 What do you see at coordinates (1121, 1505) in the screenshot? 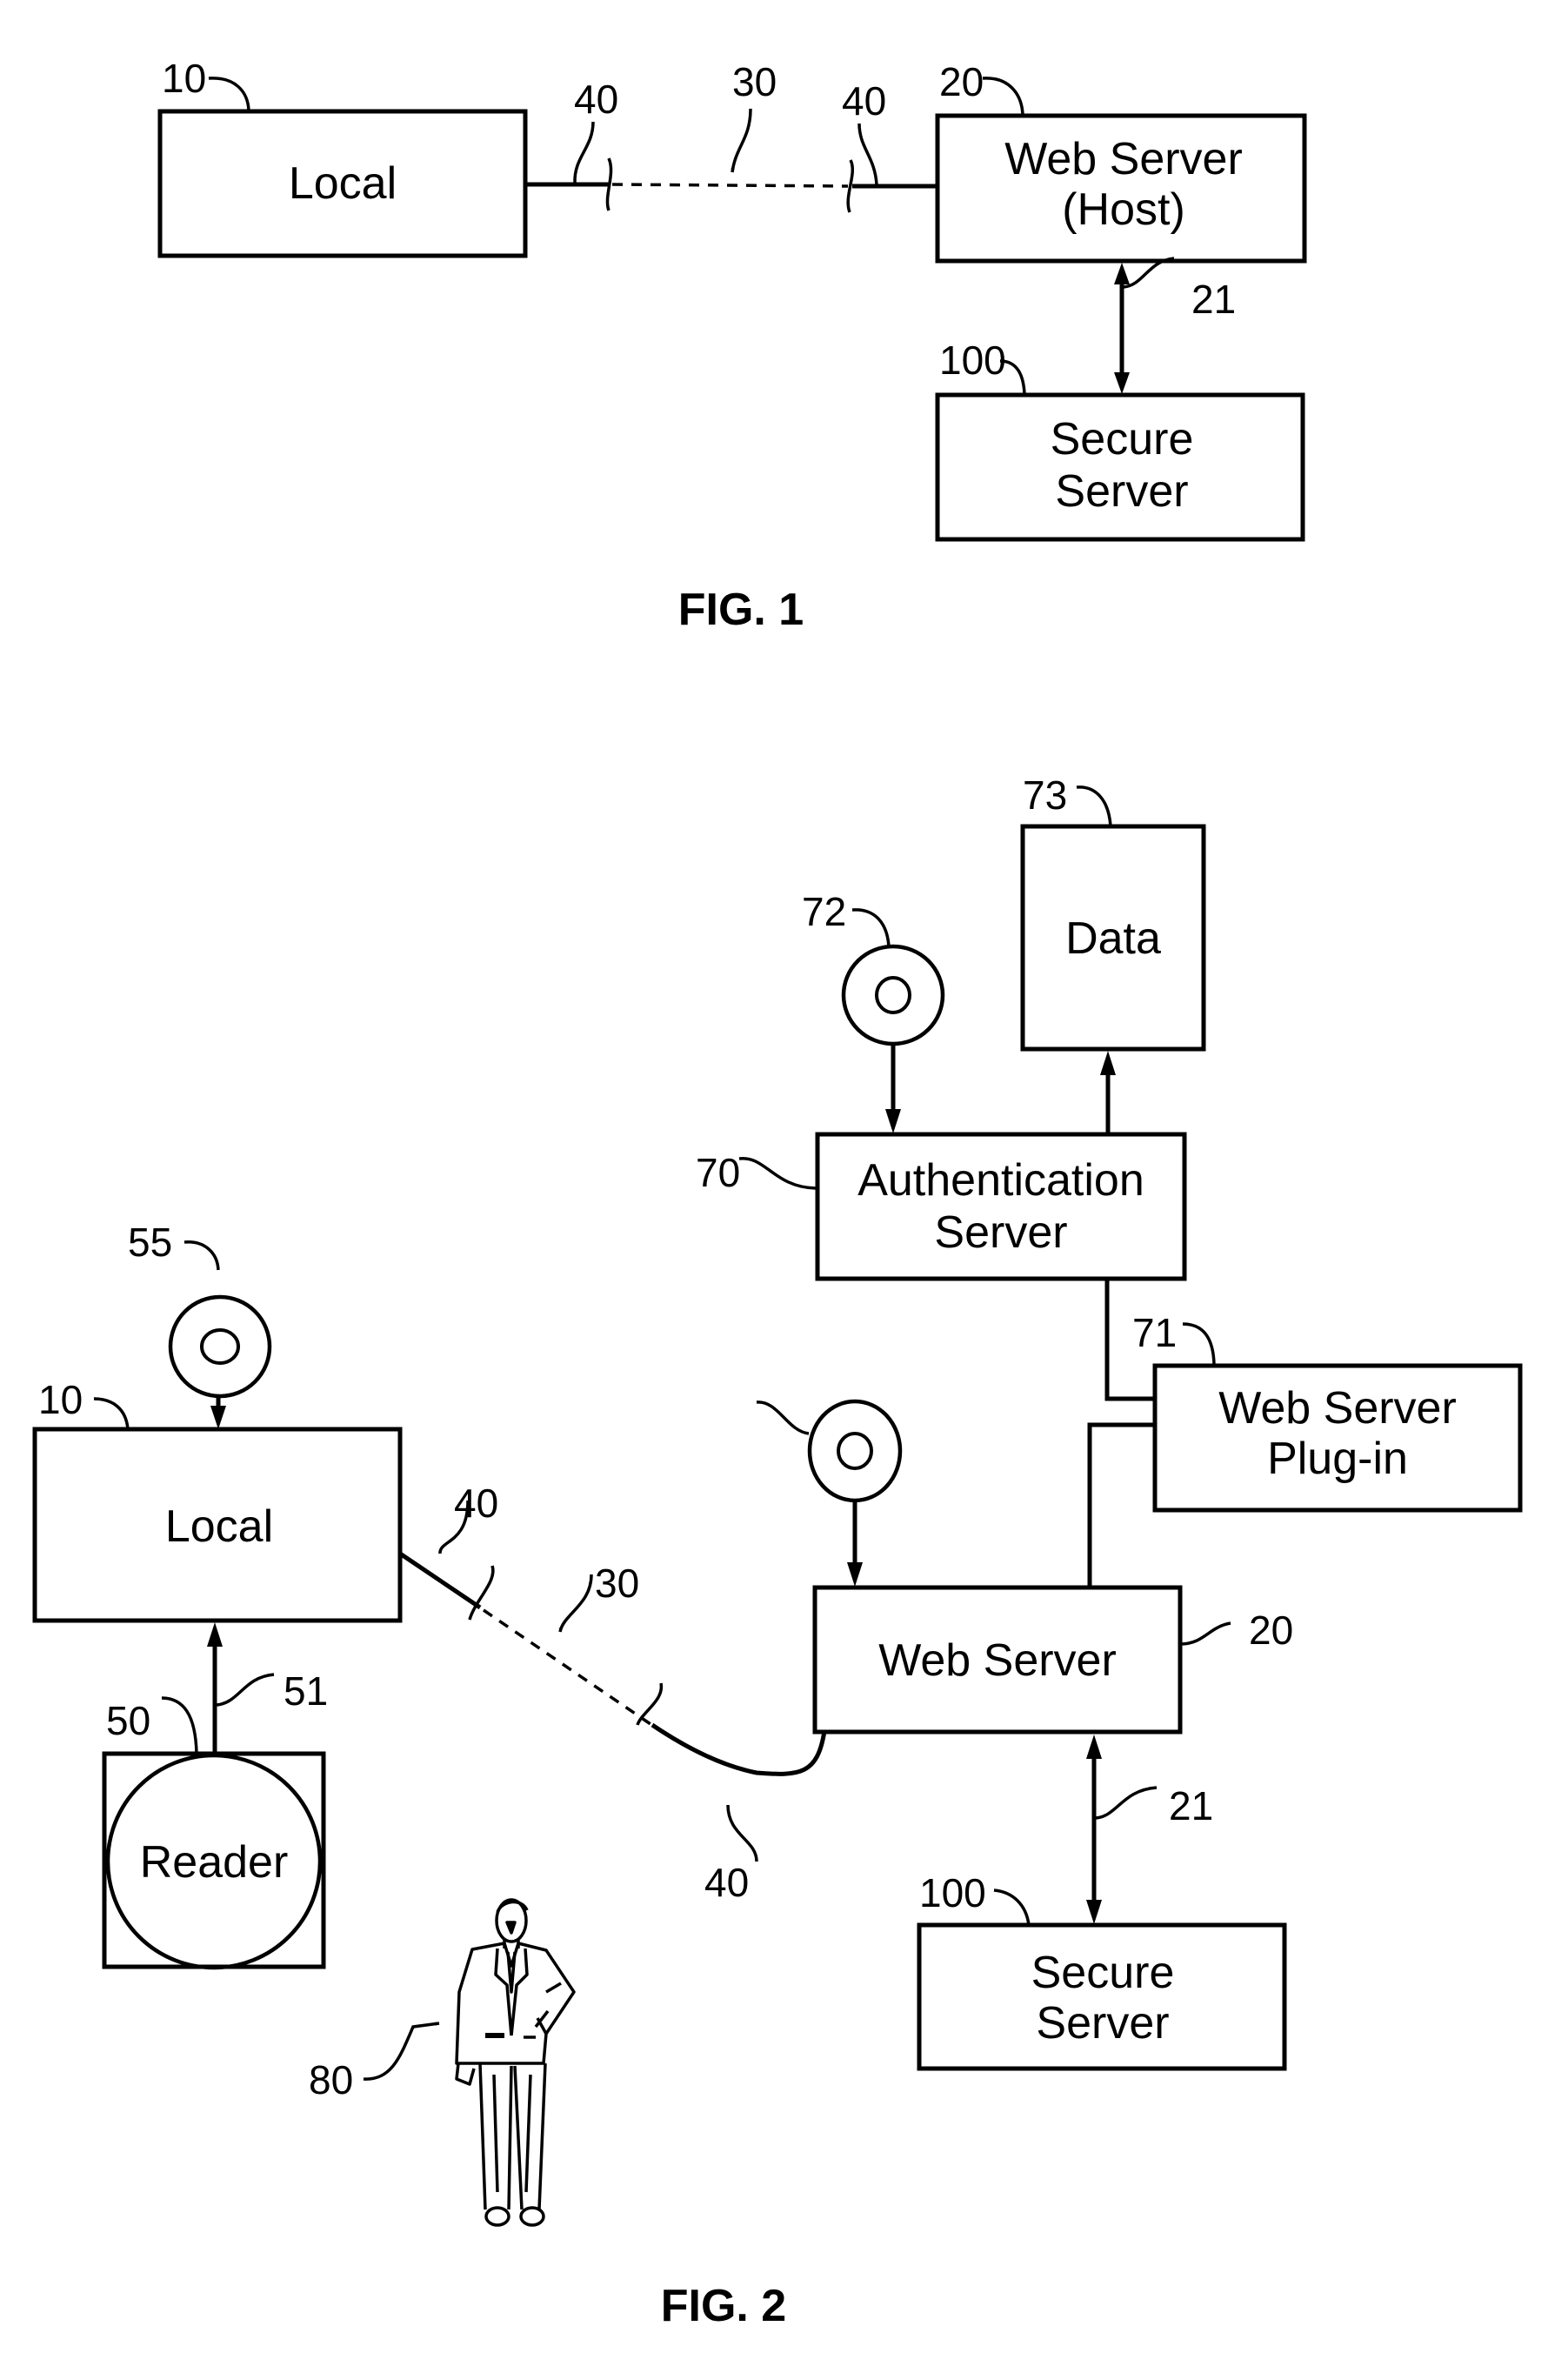
I see `fig2-plugin-webserver-line` at bounding box center [1121, 1505].